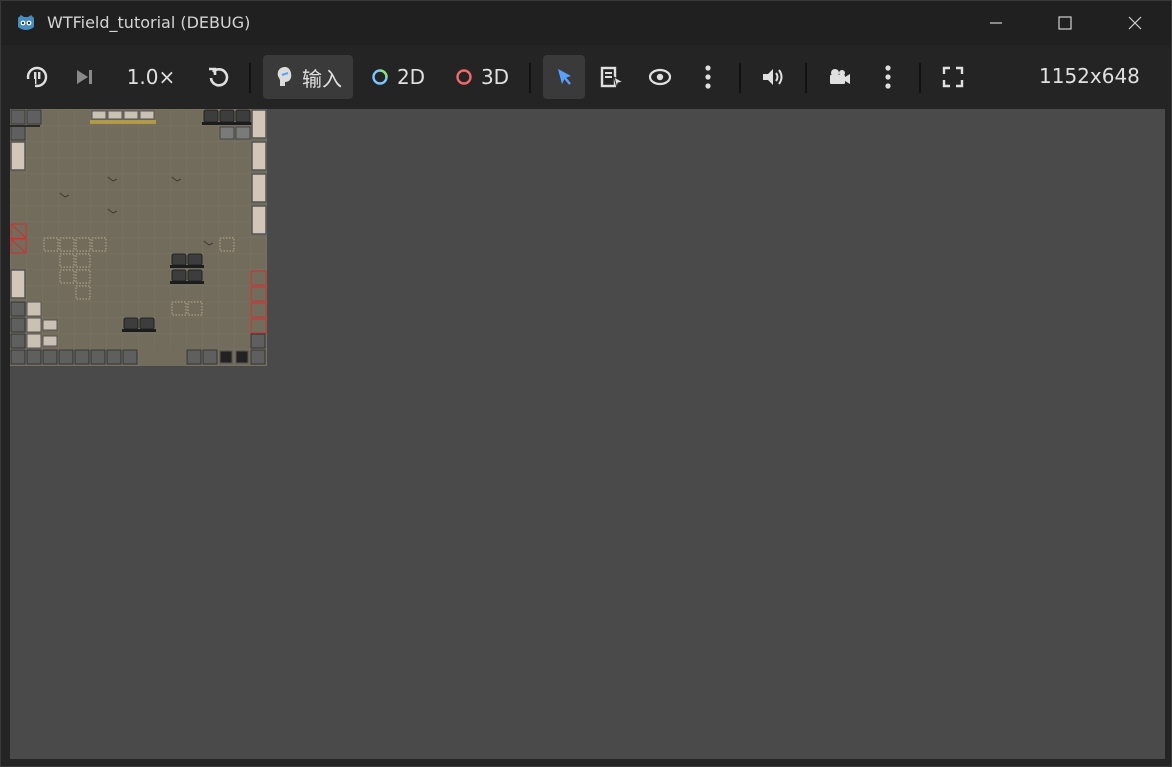  I want to click on audio-button, so click(773, 77).